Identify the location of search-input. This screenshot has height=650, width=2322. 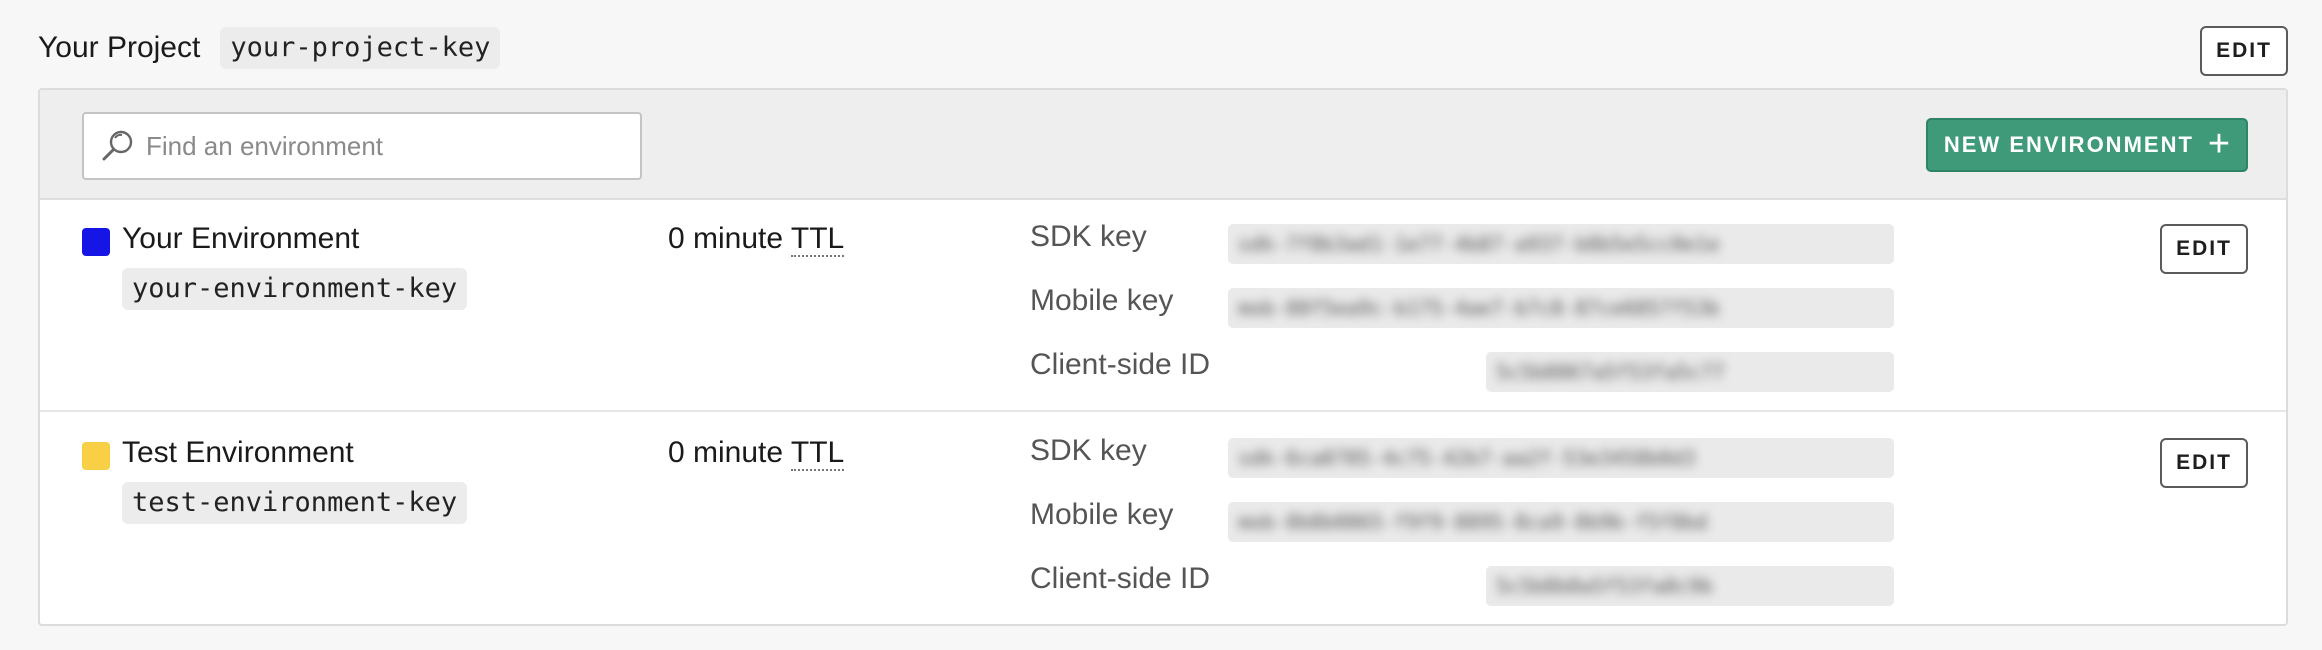
(386, 146).